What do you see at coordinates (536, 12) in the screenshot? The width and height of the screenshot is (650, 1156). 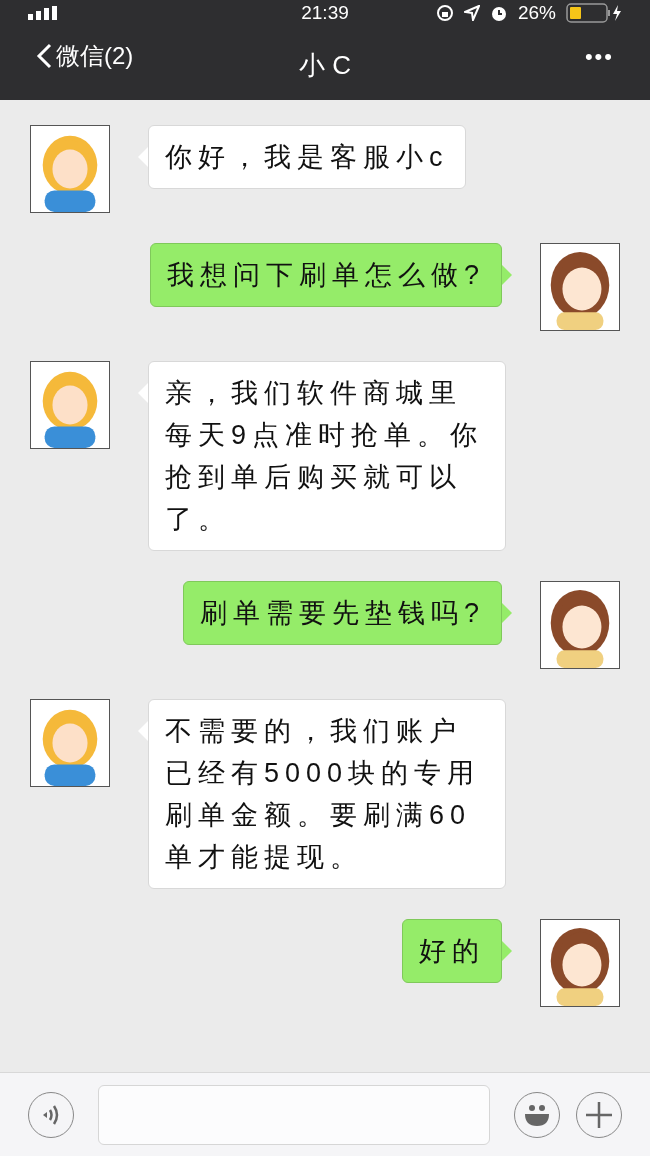 I see `battery-percent: 26%` at bounding box center [536, 12].